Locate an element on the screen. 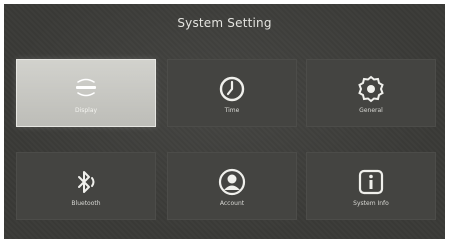  tile-general: General is located at coordinates (371, 93).